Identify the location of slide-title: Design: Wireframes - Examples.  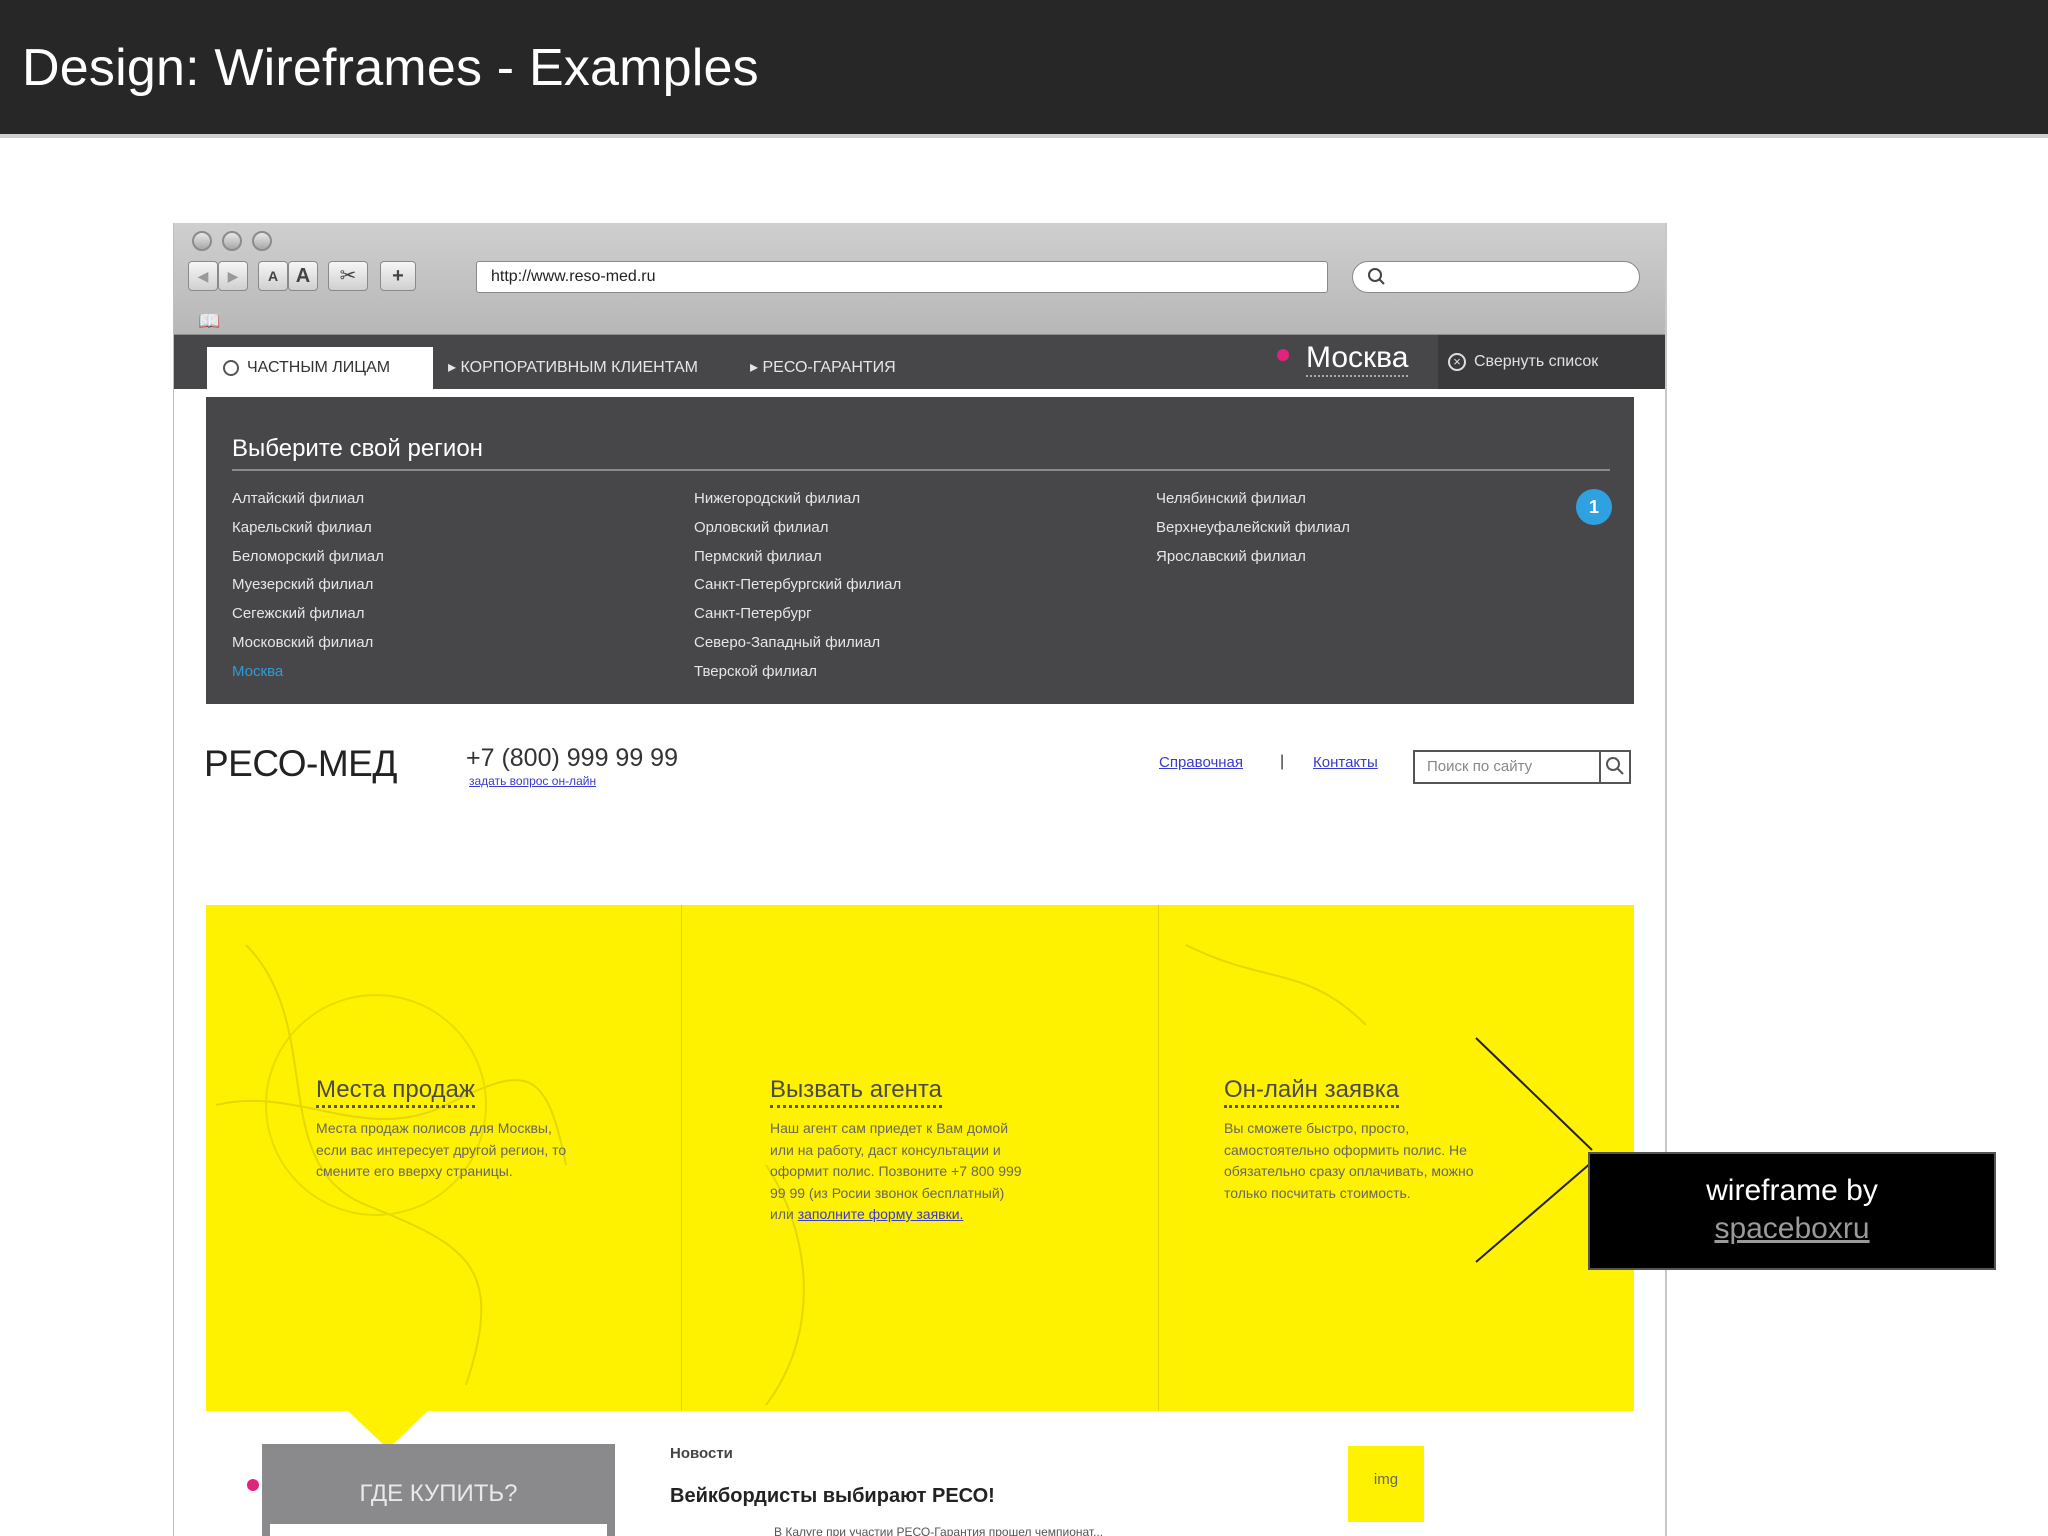
(390, 68).